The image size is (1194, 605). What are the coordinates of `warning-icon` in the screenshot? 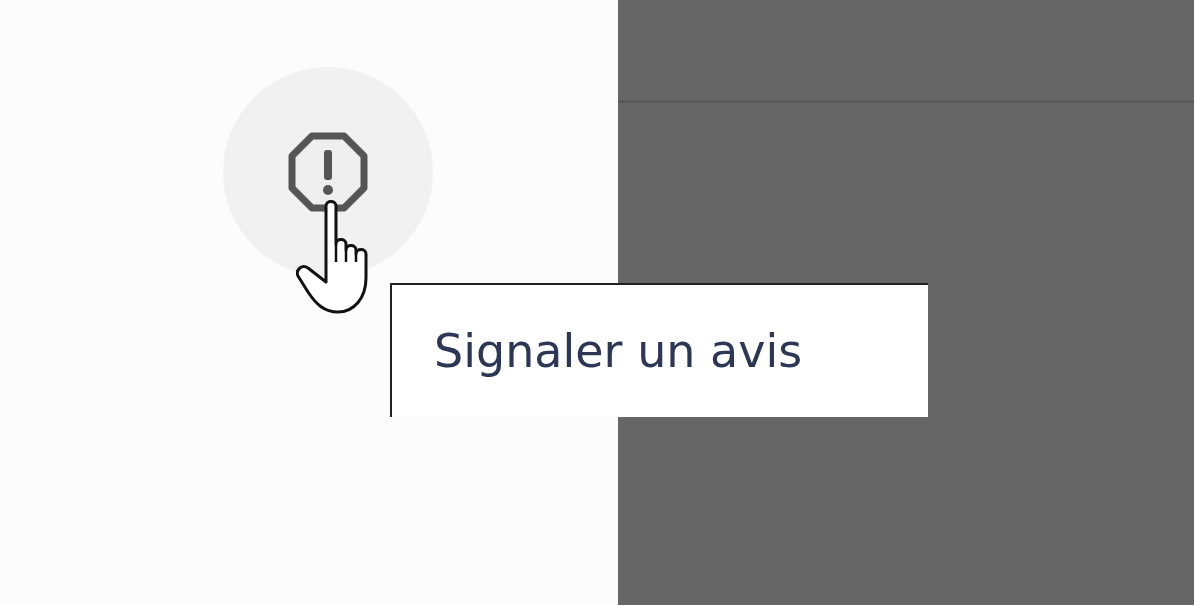 It's located at (328, 172).